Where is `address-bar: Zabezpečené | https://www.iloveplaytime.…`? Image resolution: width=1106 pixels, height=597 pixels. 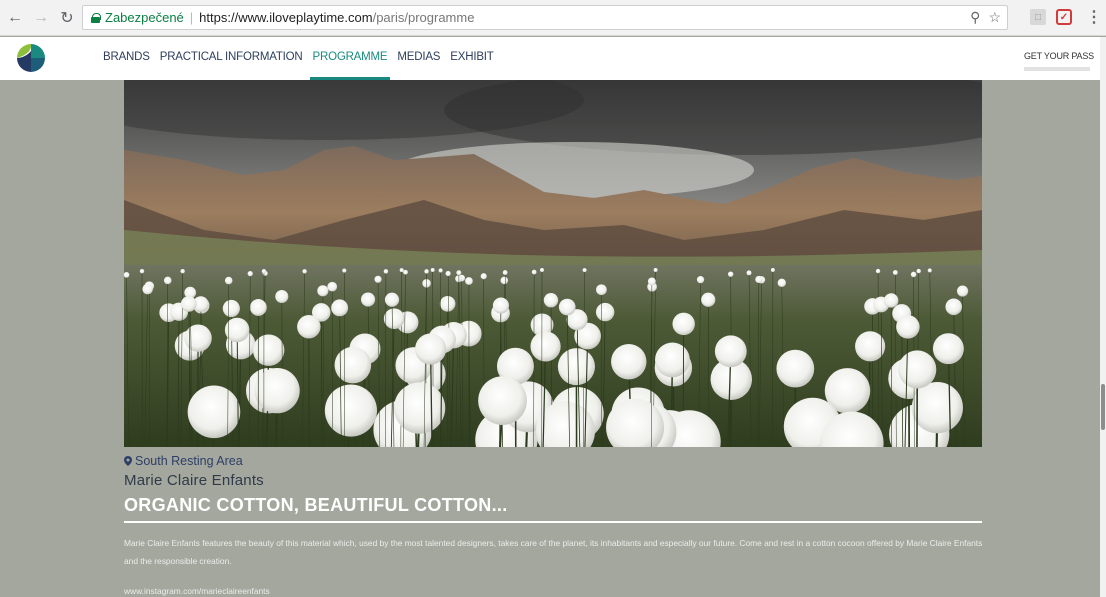
address-bar: Zabezpečené | https://www.iloveplaytime.… is located at coordinates (545, 17).